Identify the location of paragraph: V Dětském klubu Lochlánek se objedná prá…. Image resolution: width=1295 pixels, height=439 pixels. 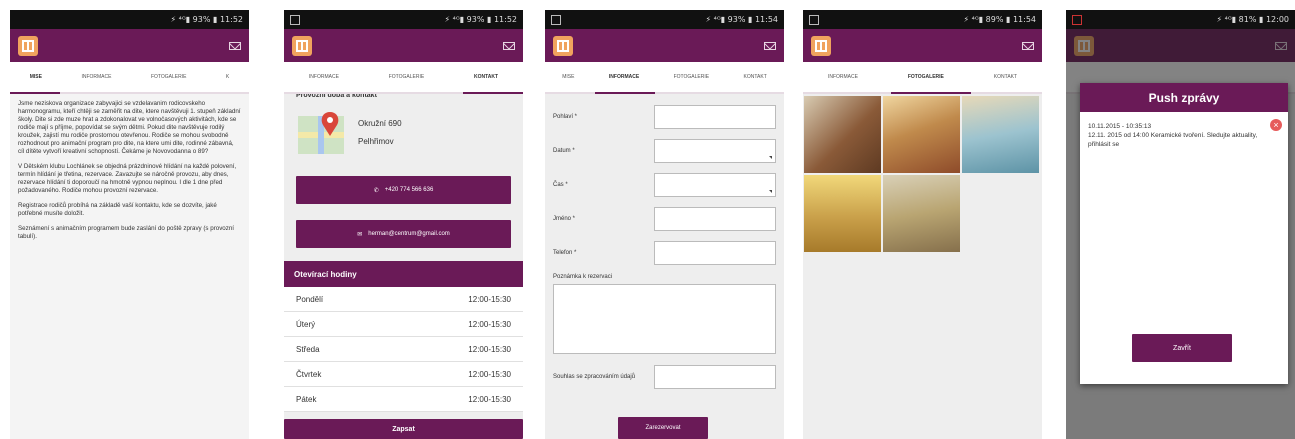
(127, 178).